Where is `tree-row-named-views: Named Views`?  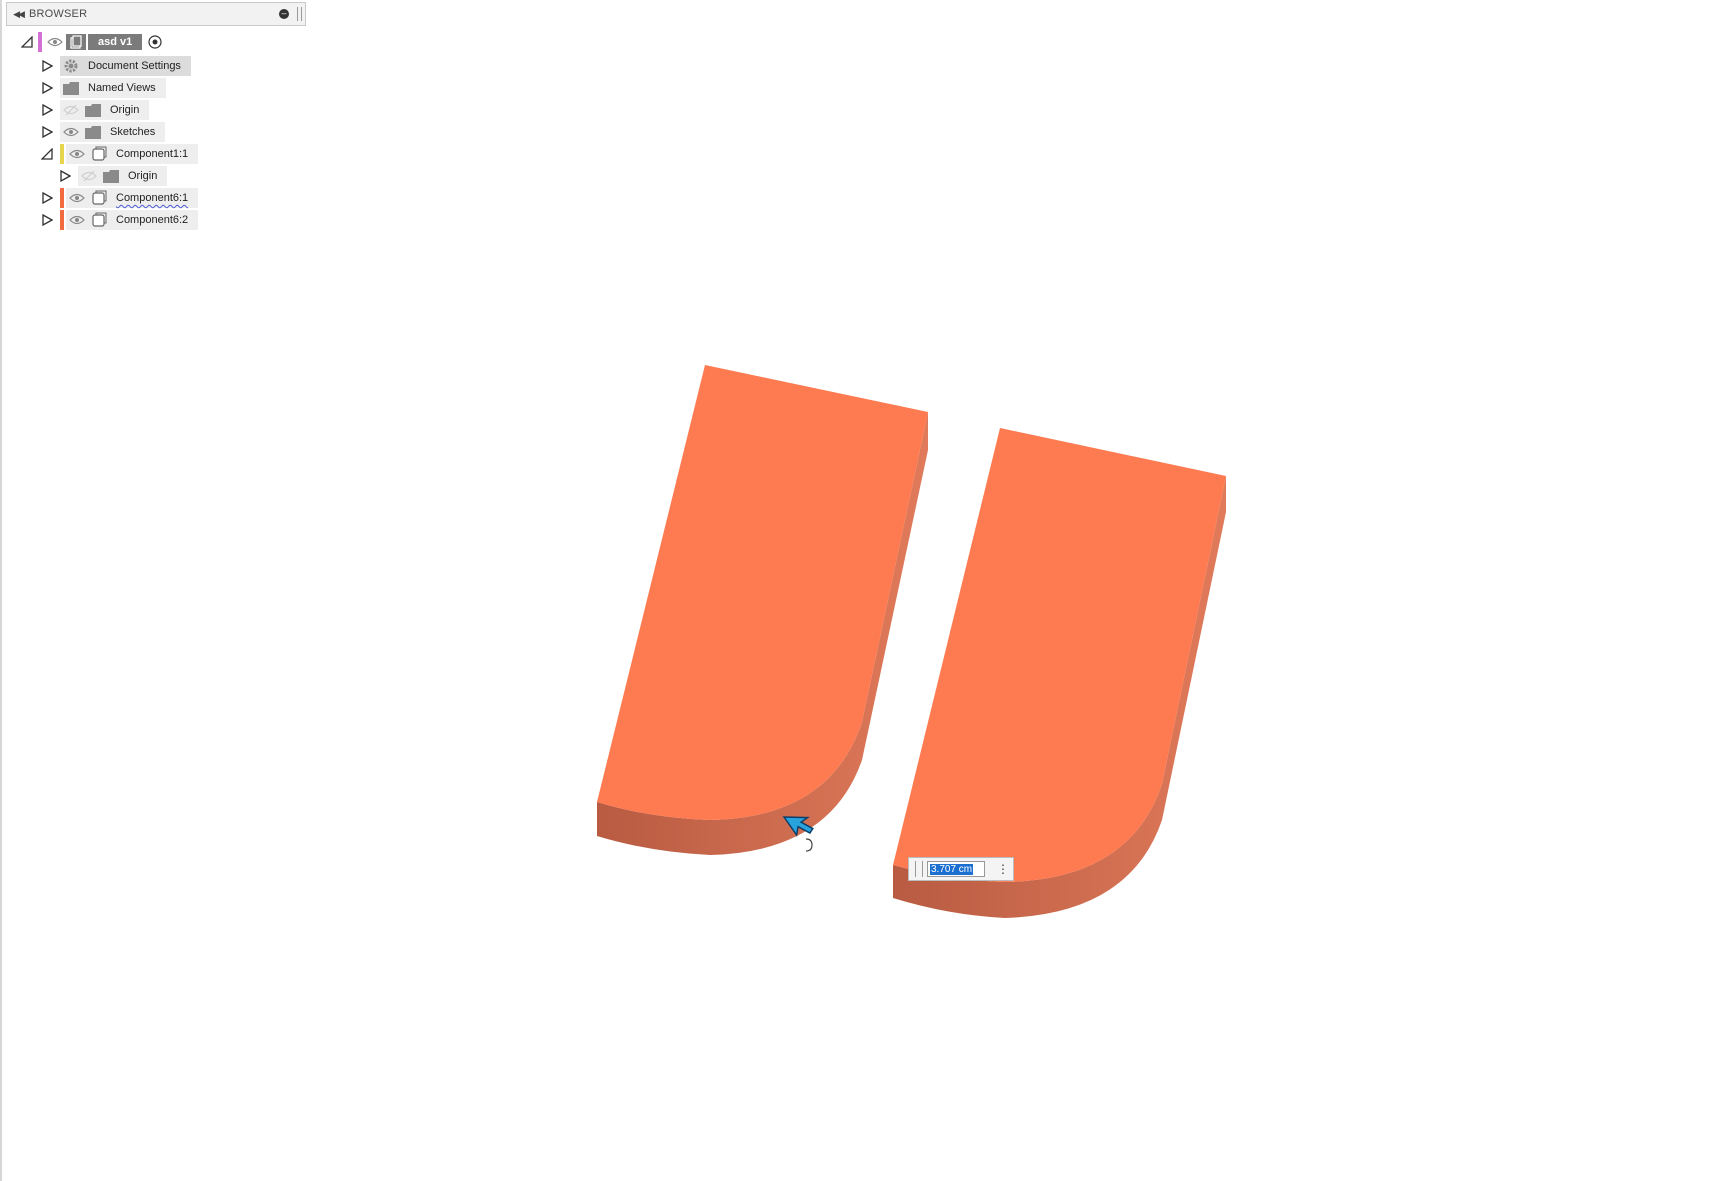
tree-row-named-views: Named Views is located at coordinates (103, 88).